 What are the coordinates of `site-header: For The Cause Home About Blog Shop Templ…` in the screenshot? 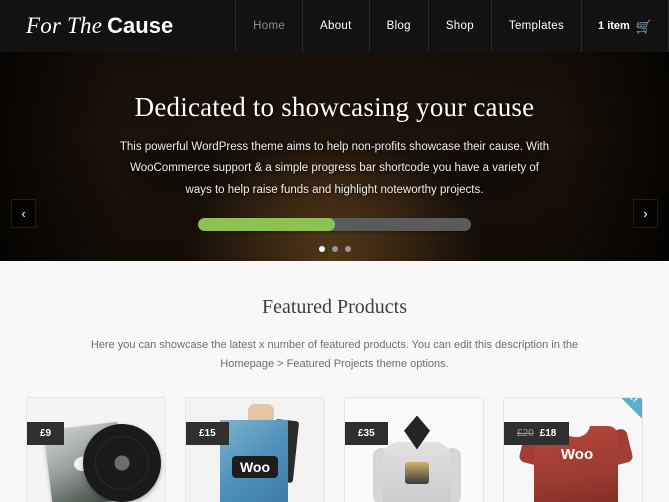 It's located at (334, 26).